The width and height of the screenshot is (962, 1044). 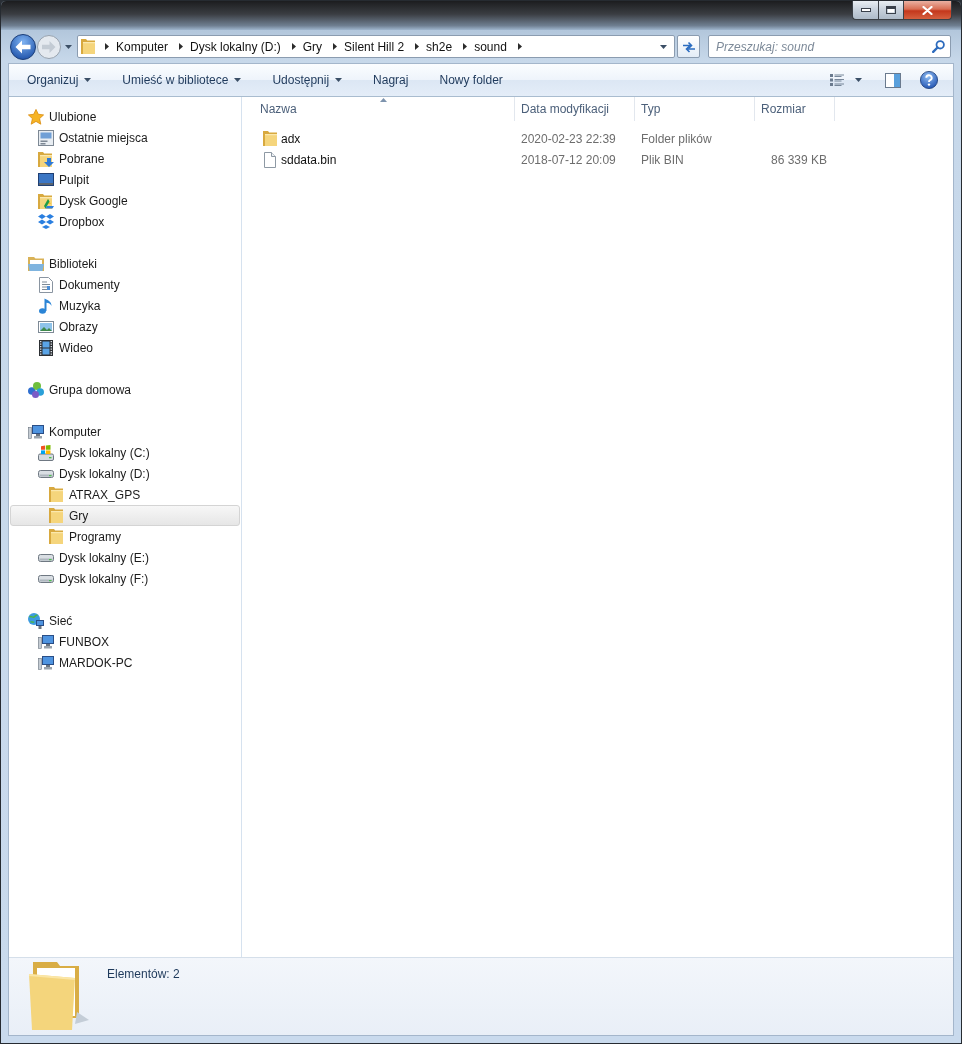 I want to click on nav-item: Dysk lokalny (F:), so click(x=93, y=578).